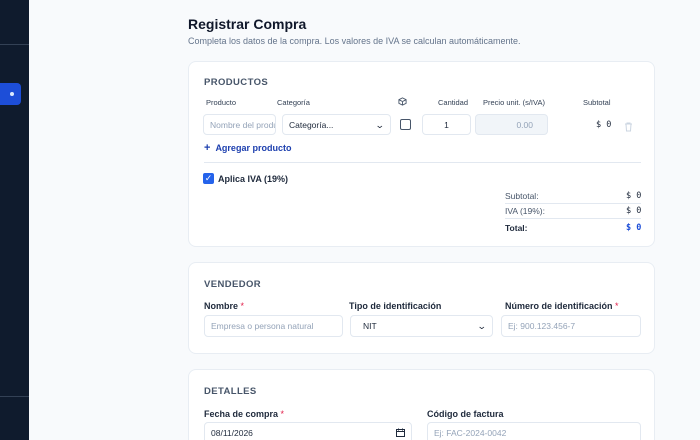 Image resolution: width=700 pixels, height=440 pixels. I want to click on calendar-icon, so click(400, 433).